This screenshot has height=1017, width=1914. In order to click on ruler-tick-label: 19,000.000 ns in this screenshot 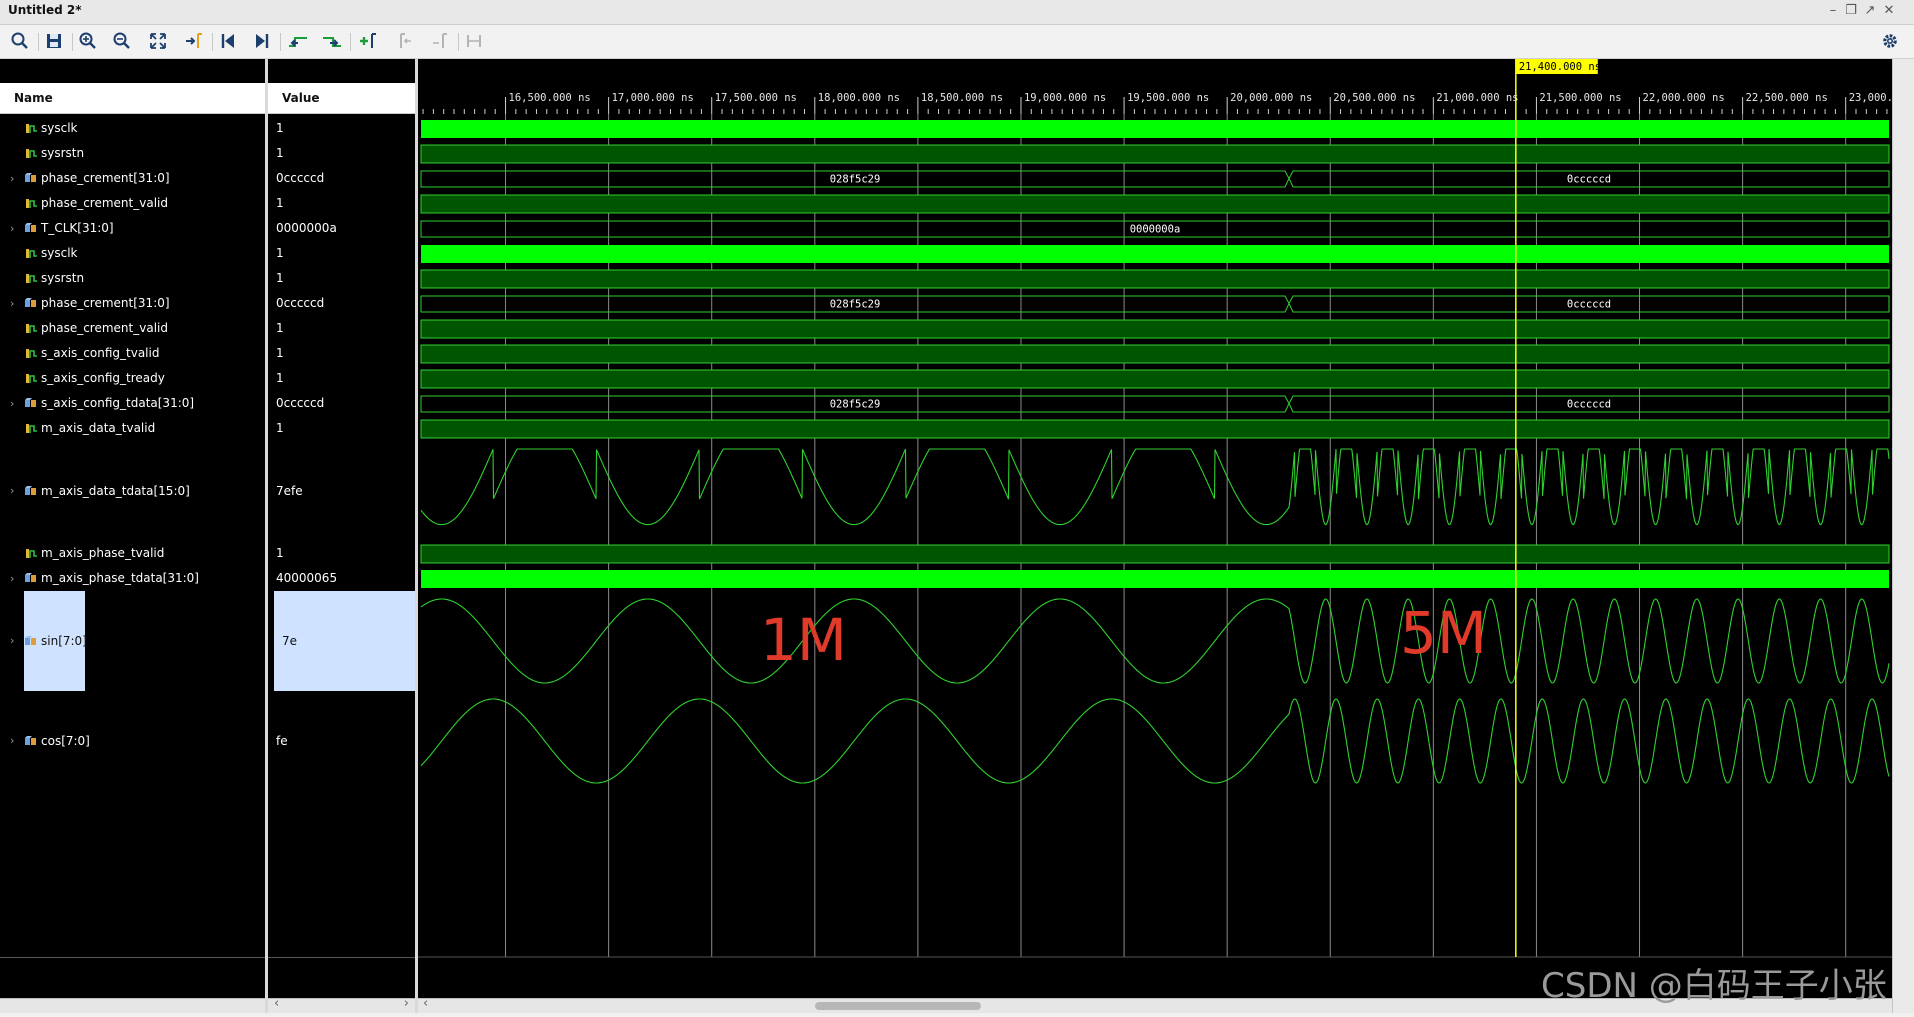, I will do `click(1065, 98)`.